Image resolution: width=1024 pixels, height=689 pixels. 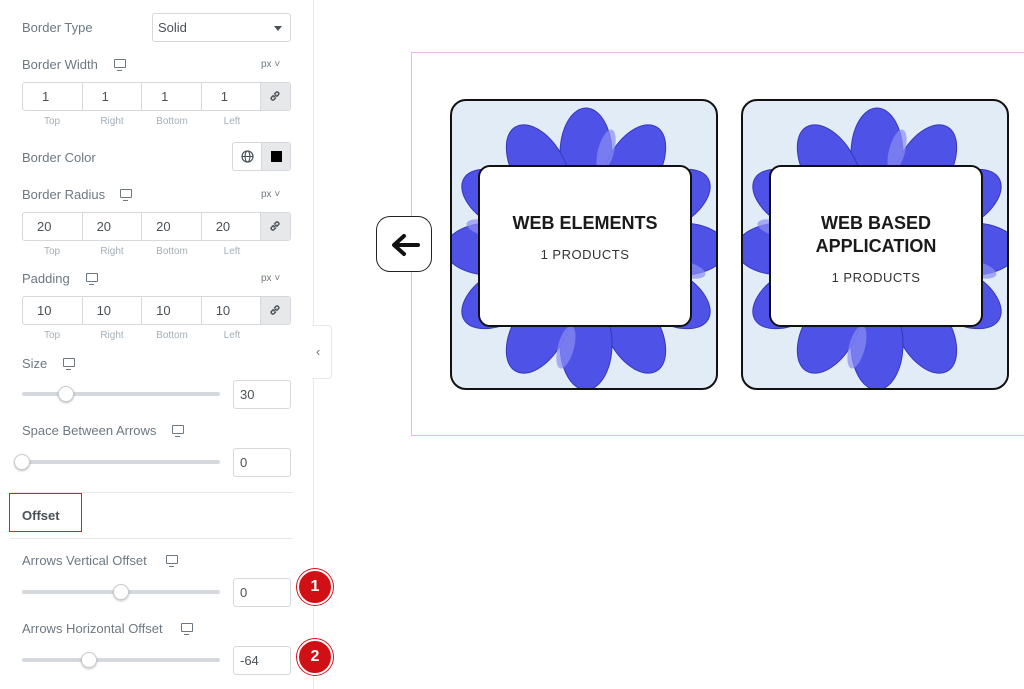 I want to click on category-title: WEB ELEMENTS, so click(x=585, y=223).